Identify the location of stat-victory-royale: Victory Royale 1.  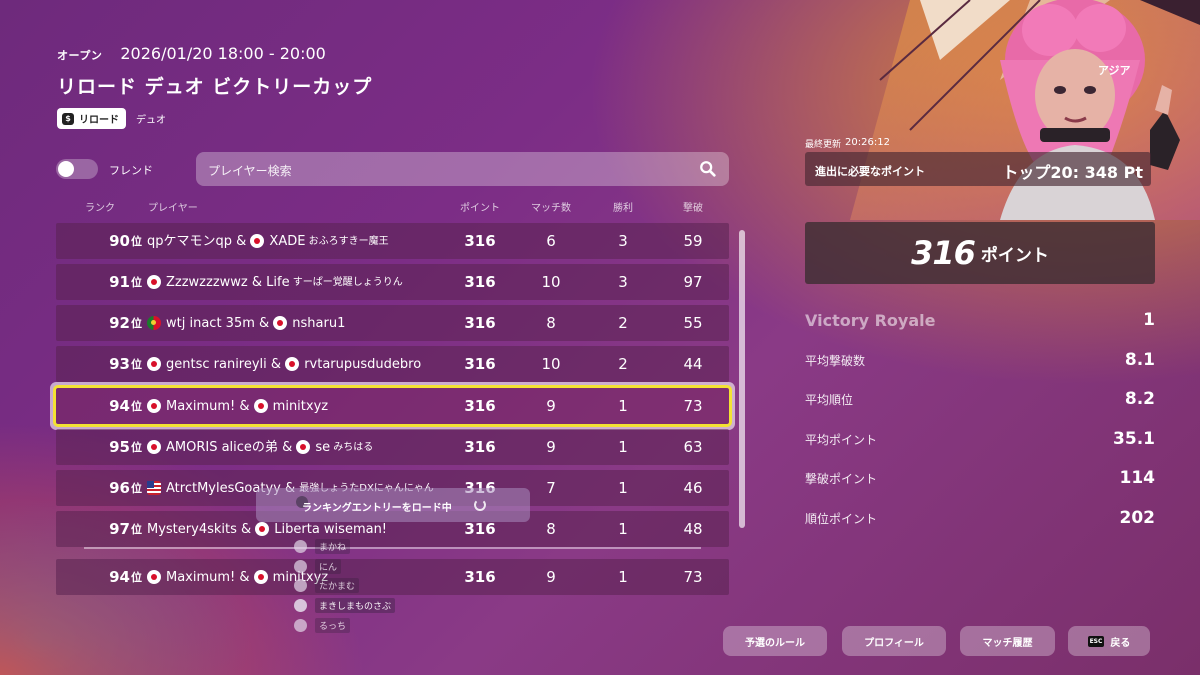
(980, 320).